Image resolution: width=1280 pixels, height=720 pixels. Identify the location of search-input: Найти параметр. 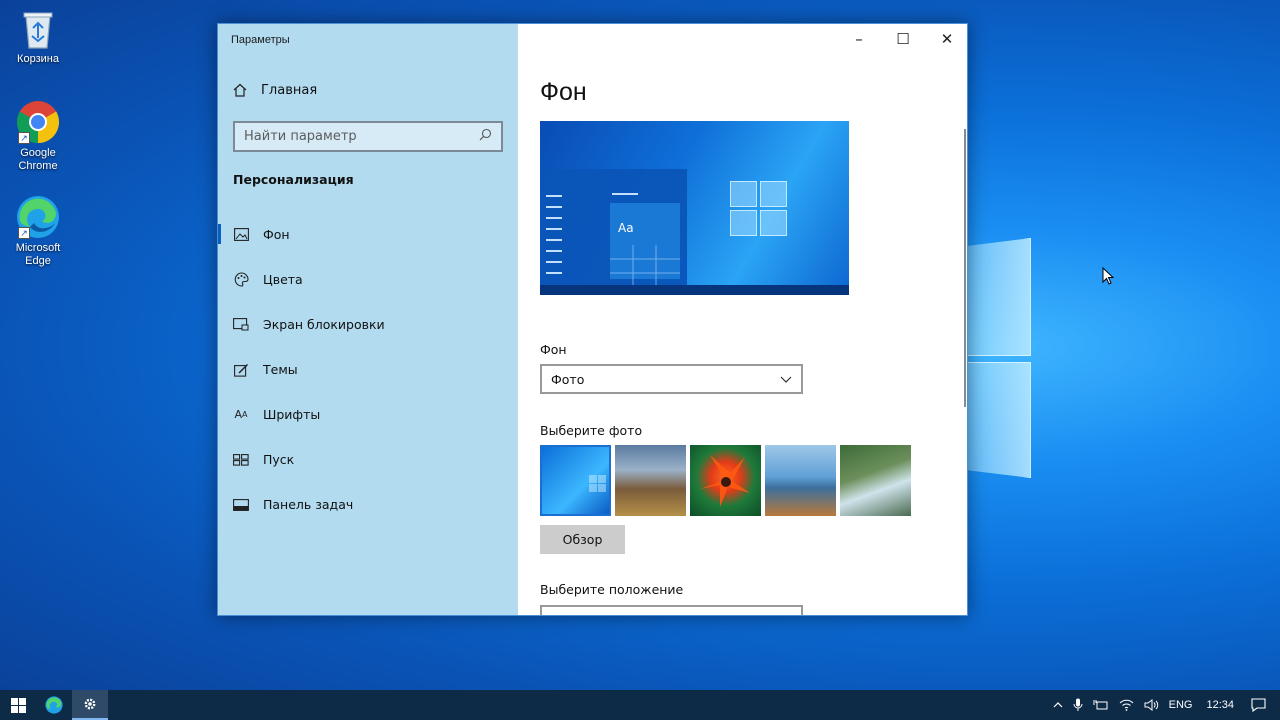
(368, 136).